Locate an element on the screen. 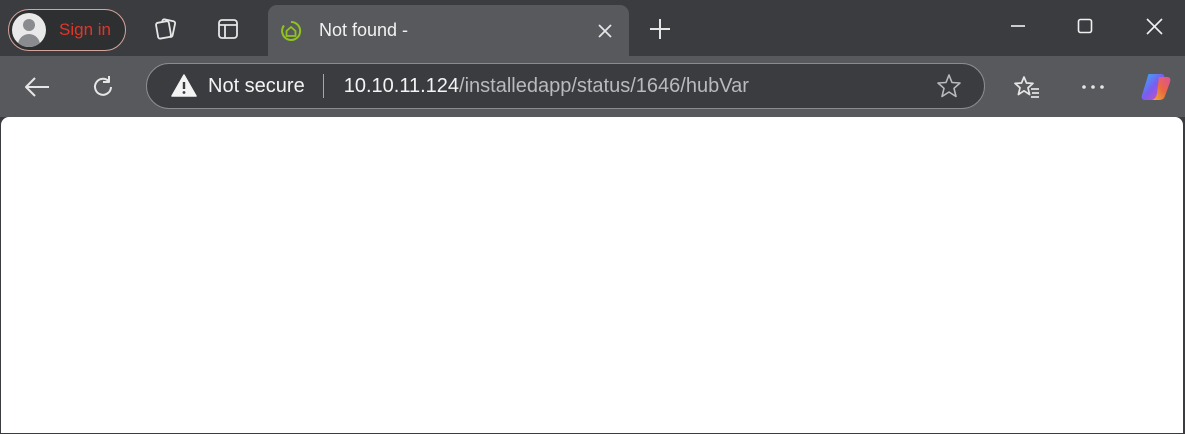 This screenshot has width=1185, height=434. refresh-button is located at coordinates (103, 87).